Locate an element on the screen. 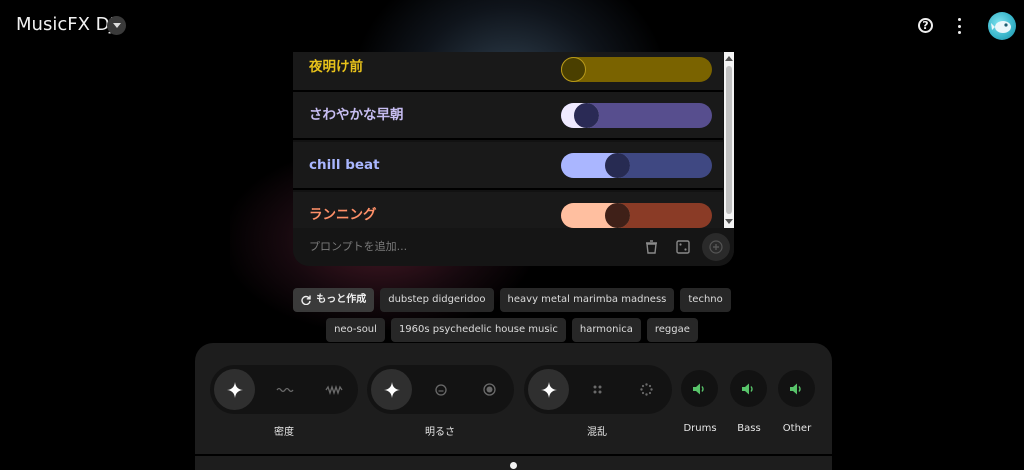 The height and width of the screenshot is (470, 1024). suggestion-chip: harmonica is located at coordinates (606, 330).